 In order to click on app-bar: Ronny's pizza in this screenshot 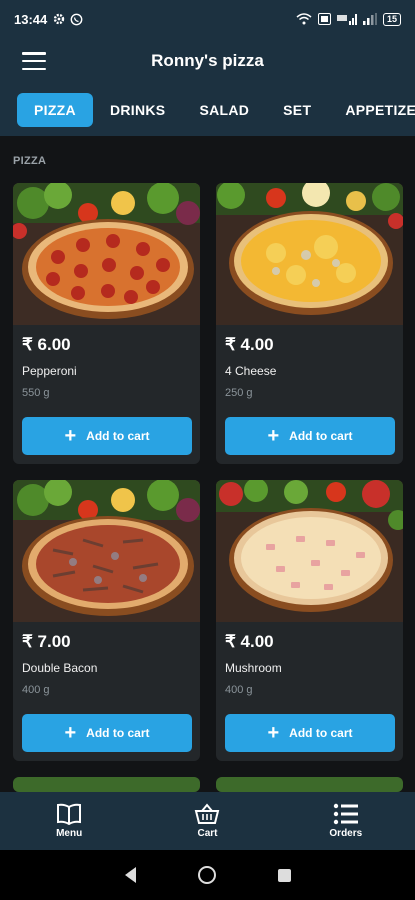, I will do `click(207, 61)`.